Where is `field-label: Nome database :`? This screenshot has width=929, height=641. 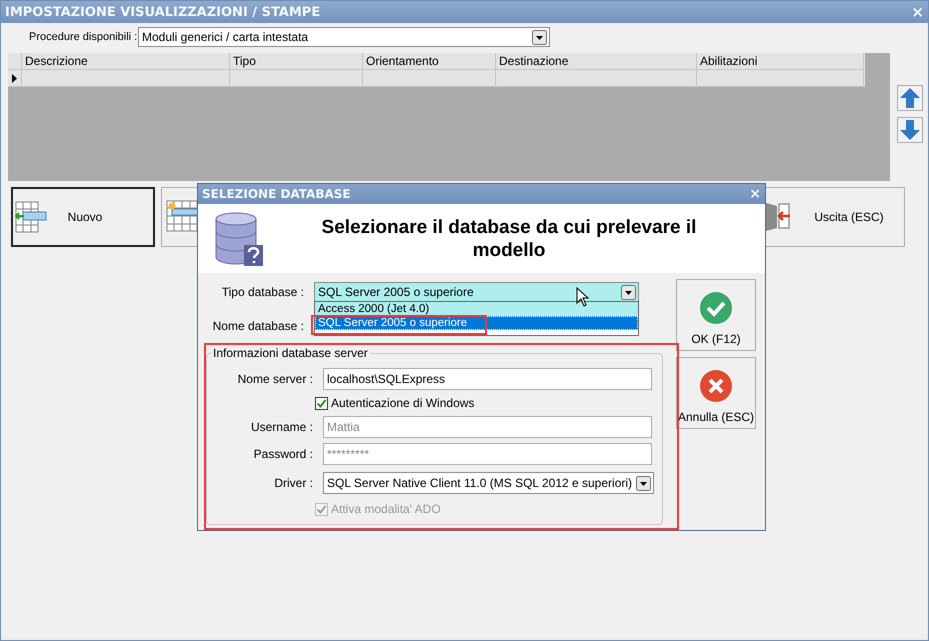
field-label: Nome database : is located at coordinates (258, 326).